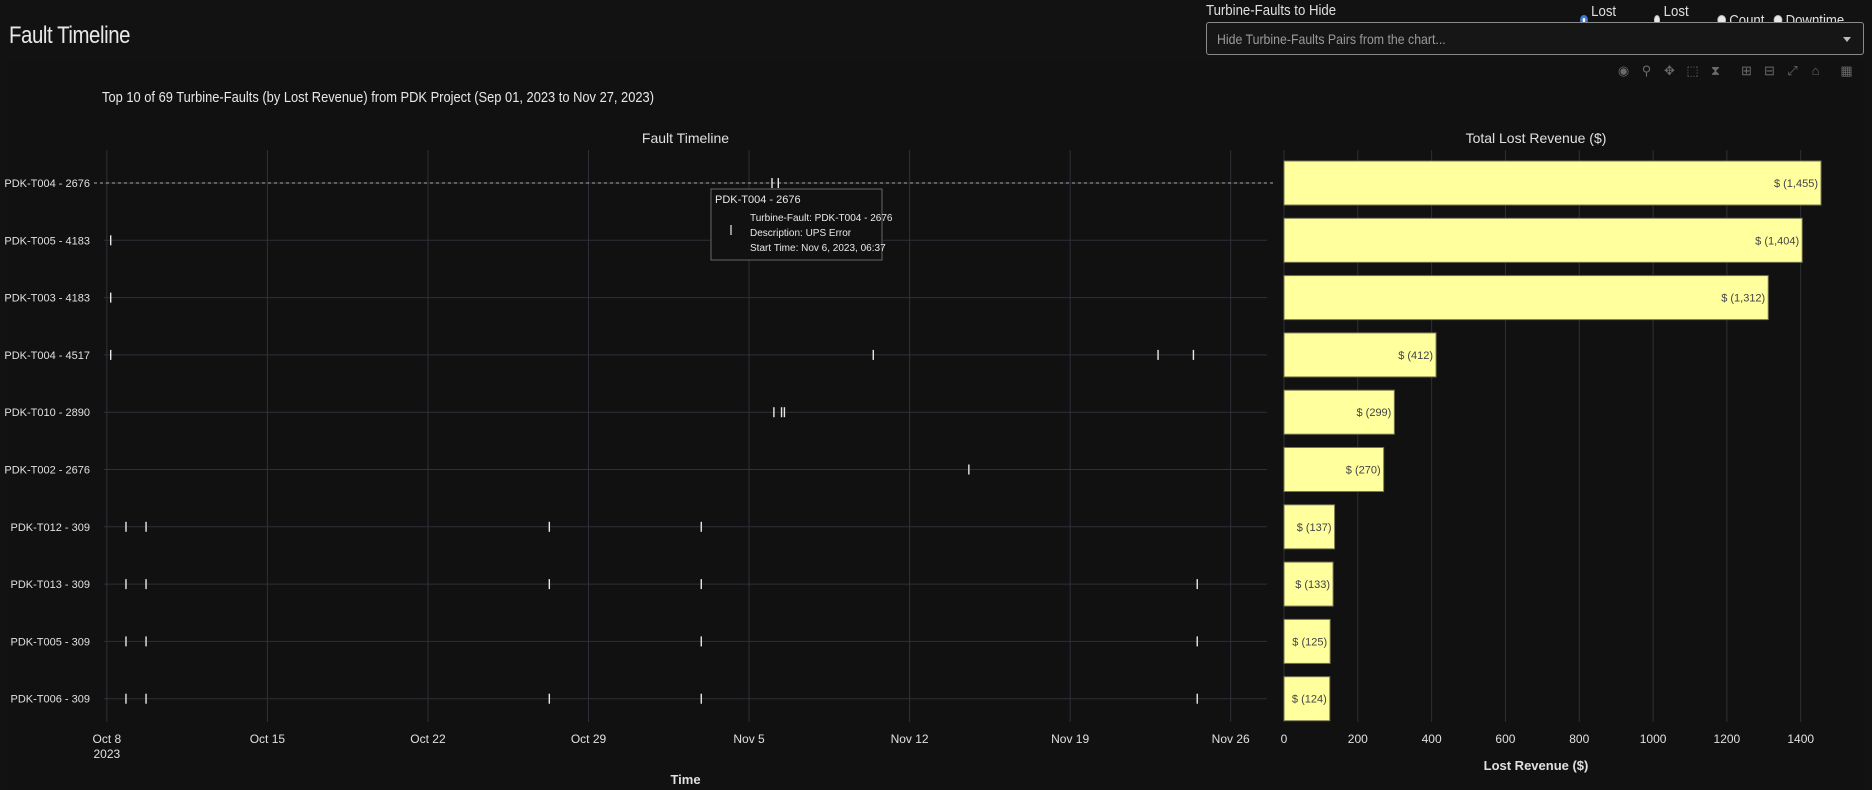  I want to click on timeline-row-label: PDK-T005 - 4183, so click(47, 241).